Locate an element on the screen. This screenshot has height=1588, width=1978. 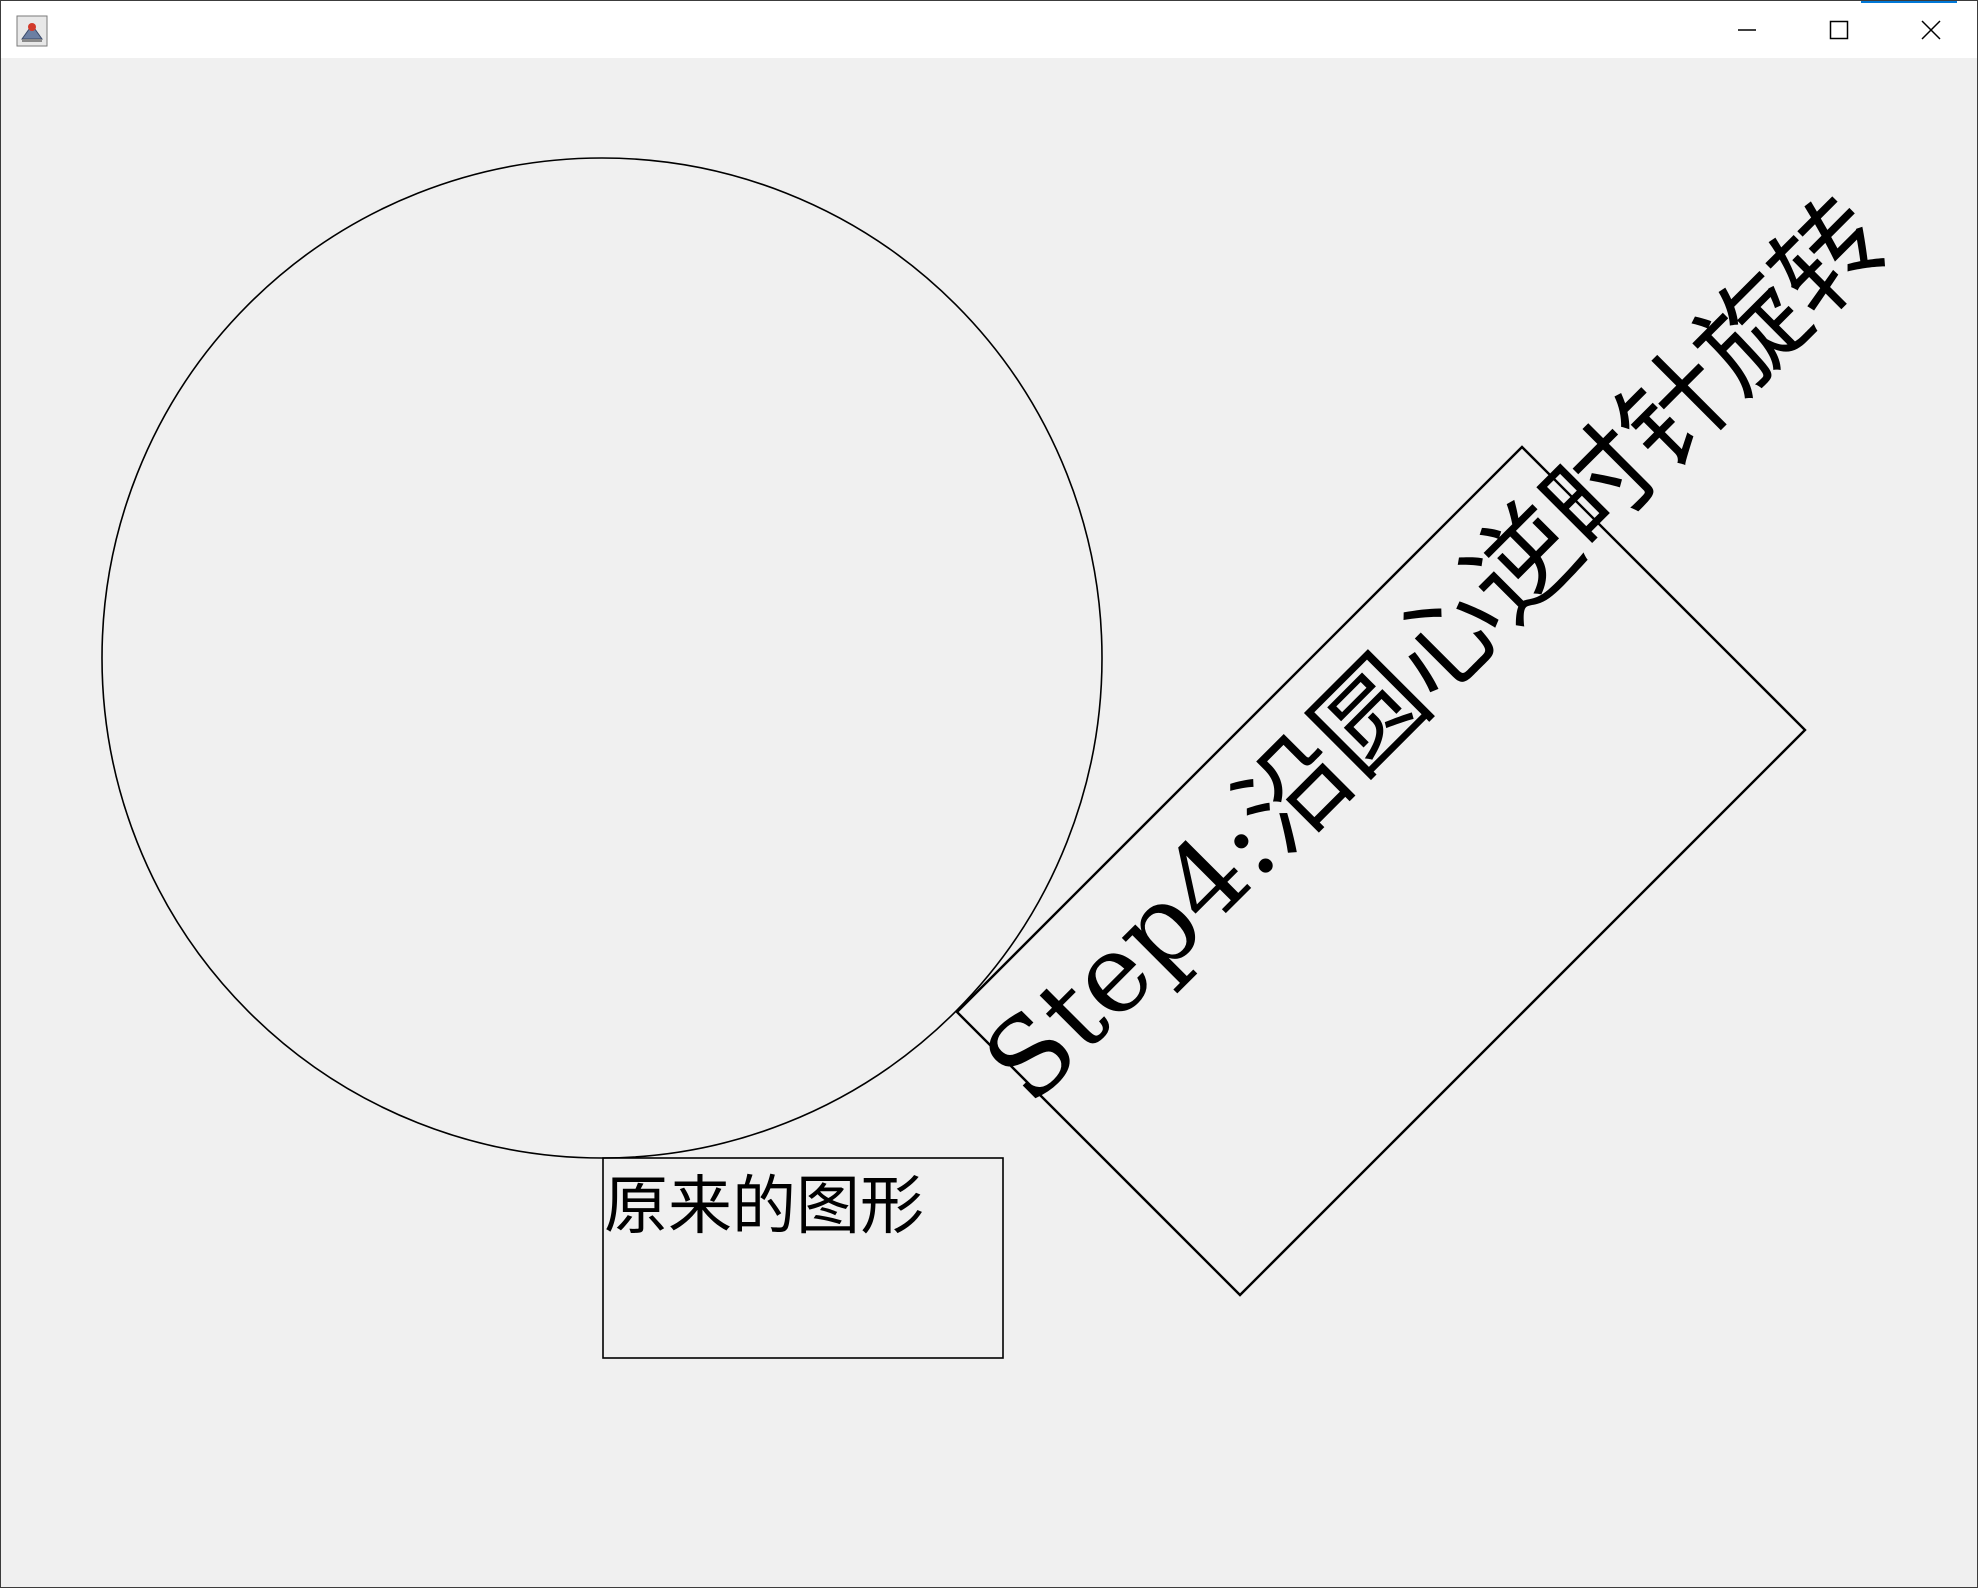
title-bar is located at coordinates (989, 29).